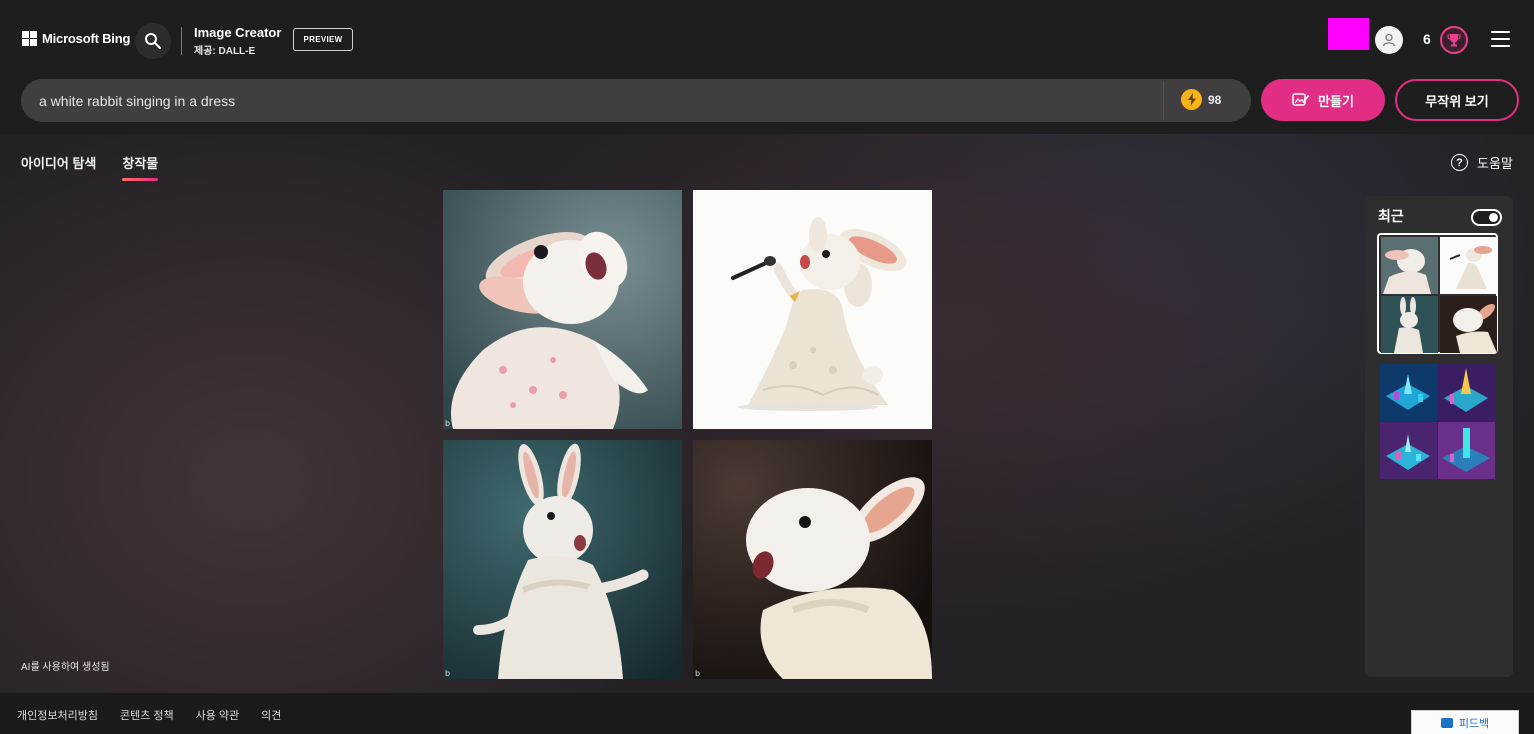 The image size is (1534, 734). I want to click on app-subtitle: 제공: DALL-E, so click(225, 51).